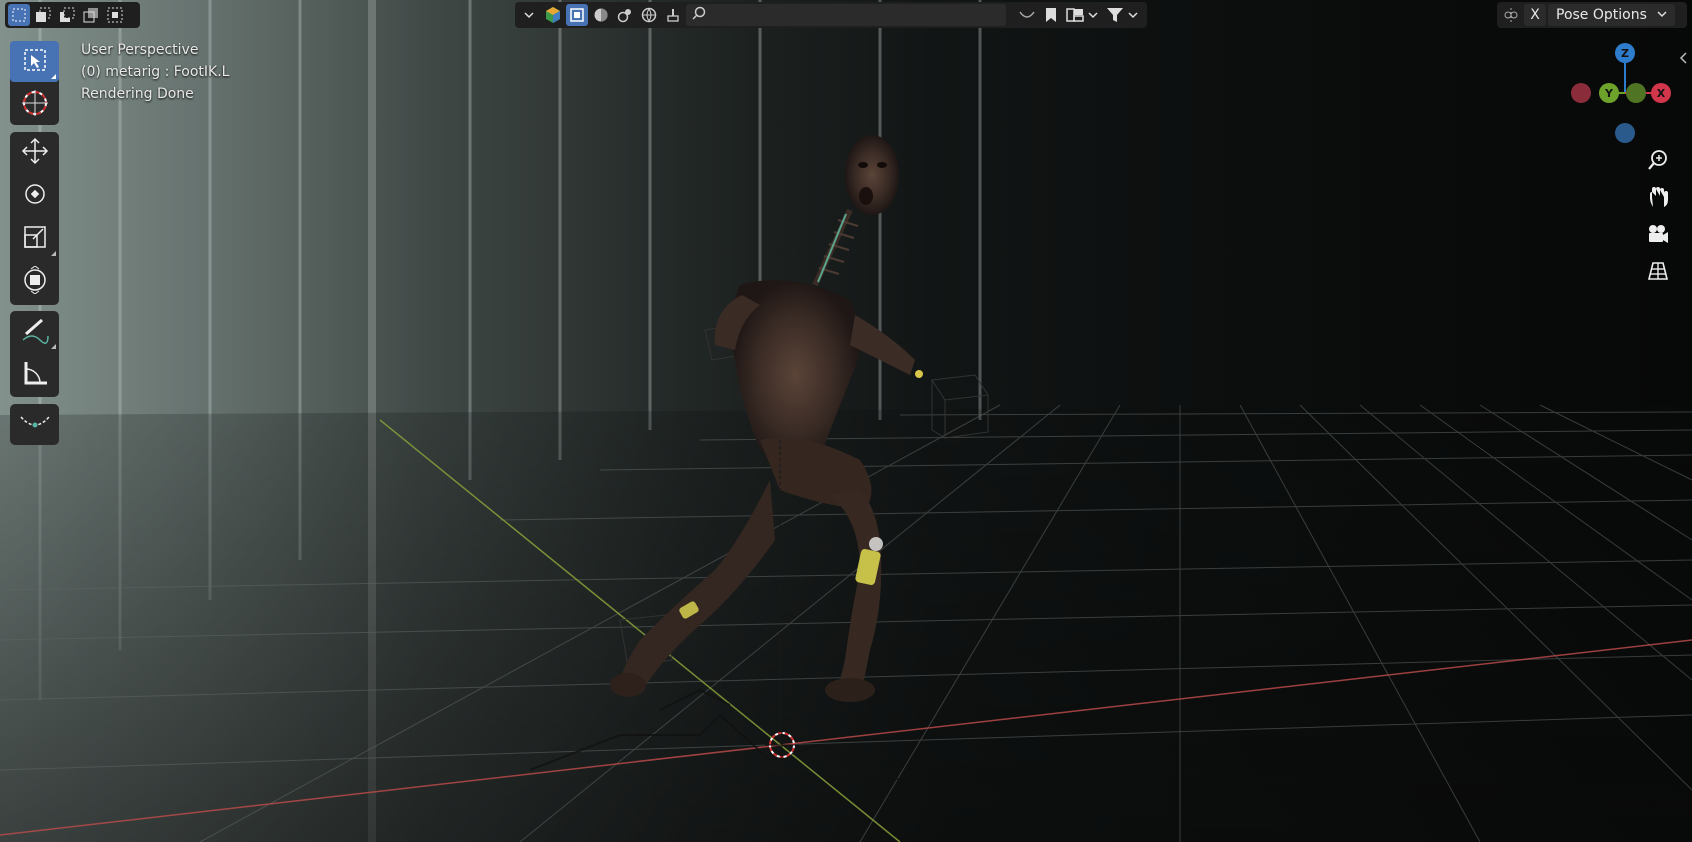 The width and height of the screenshot is (1692, 842). I want to click on pose-options-dropdown: Pose Options, so click(1611, 15).